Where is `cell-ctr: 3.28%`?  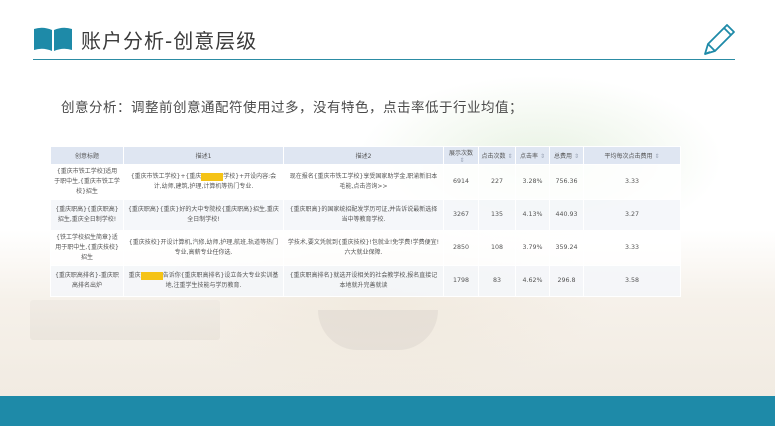 cell-ctr: 3.28% is located at coordinates (532, 182).